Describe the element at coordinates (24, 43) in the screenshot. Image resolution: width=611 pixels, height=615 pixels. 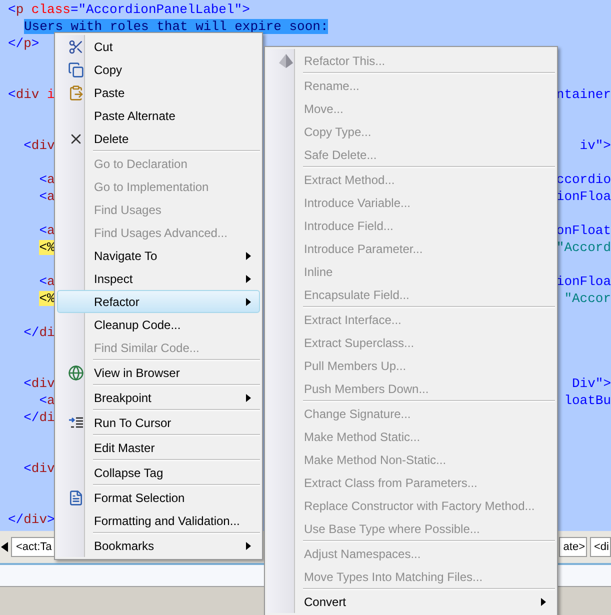
I see `code-line: </p>` at that location.